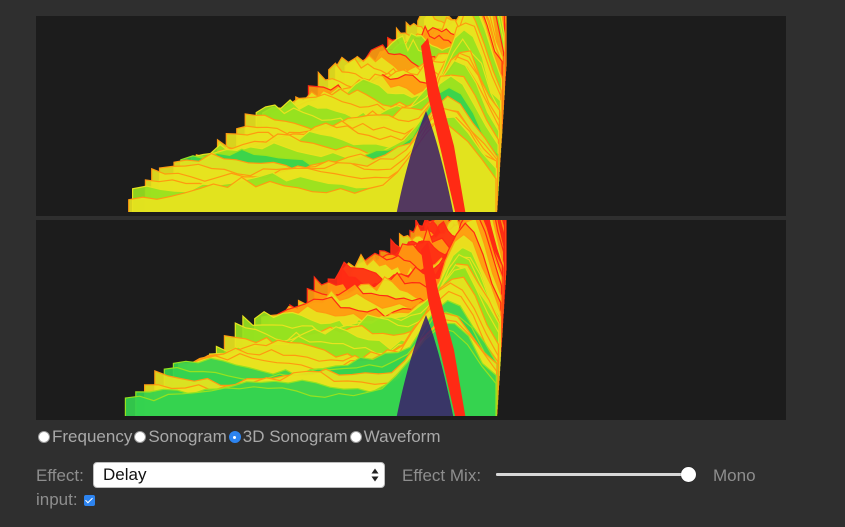 The image size is (845, 527). Describe the element at coordinates (295, 437) in the screenshot. I see `radio-3d-sonogram-label: 3D Sonogram` at that location.